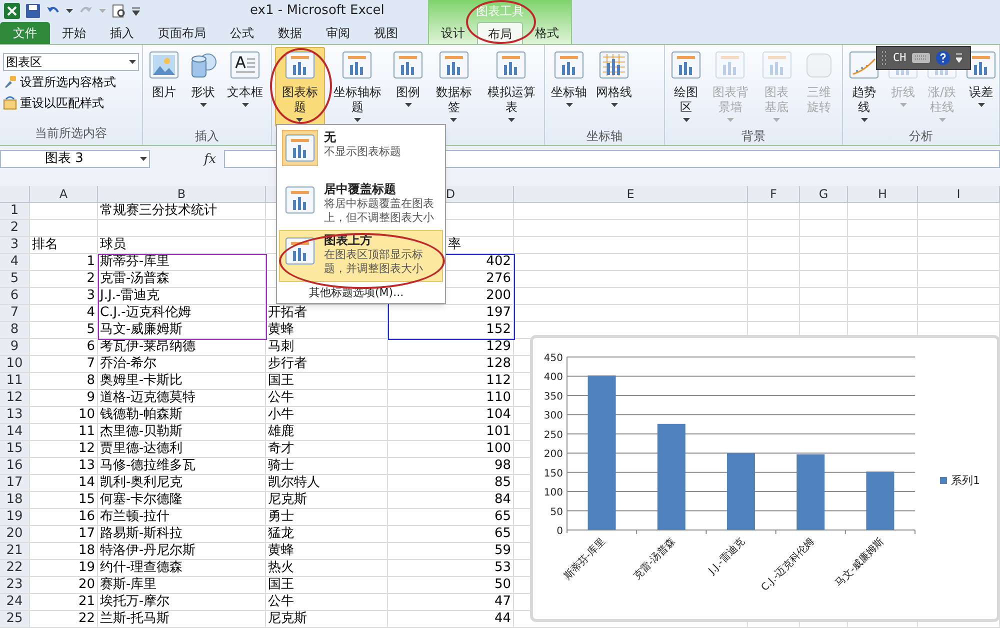 The height and width of the screenshot is (628, 1000). What do you see at coordinates (327, 449) in the screenshot?
I see `table-cell: 奇才` at bounding box center [327, 449].